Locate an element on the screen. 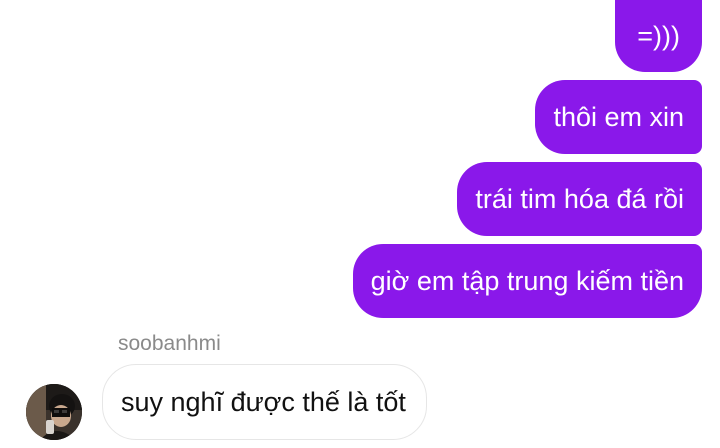  message-text: =))) is located at coordinates (658, 35).